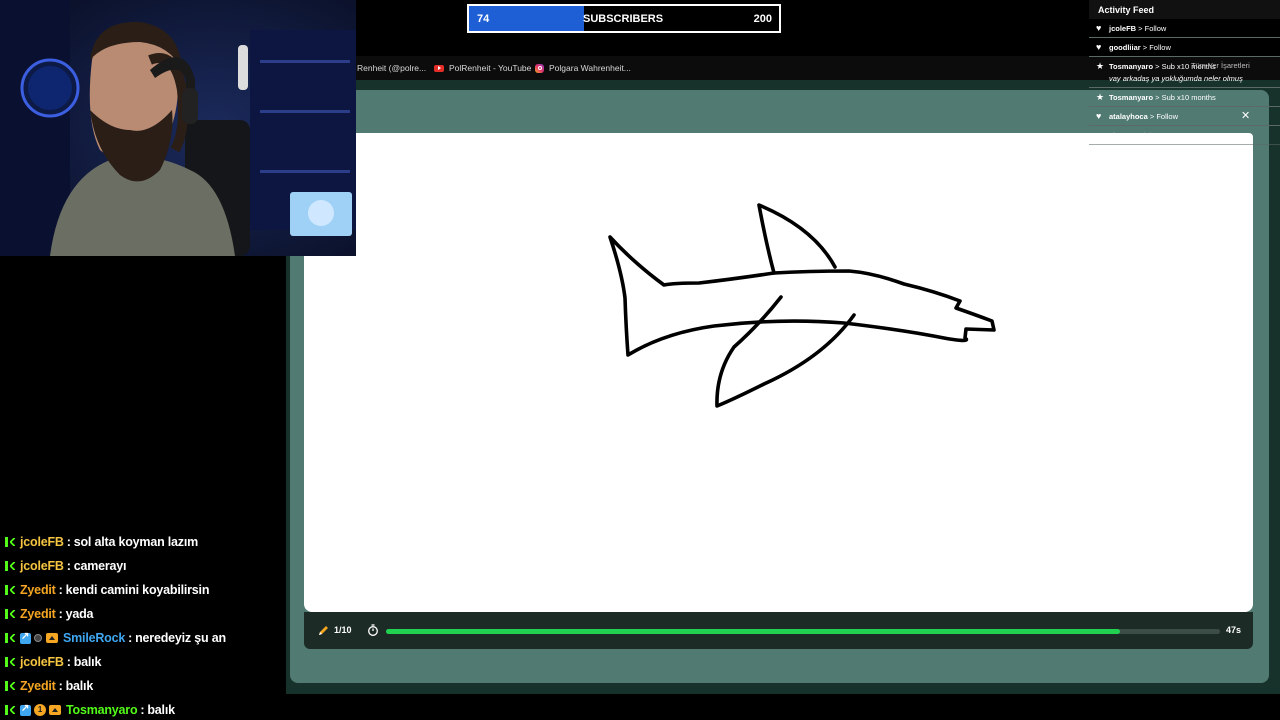 This screenshot has width=1280, height=720. I want to click on feed-sub-message: vay arkadaş ya yokluğumda neler olmuş, so click(1176, 78).